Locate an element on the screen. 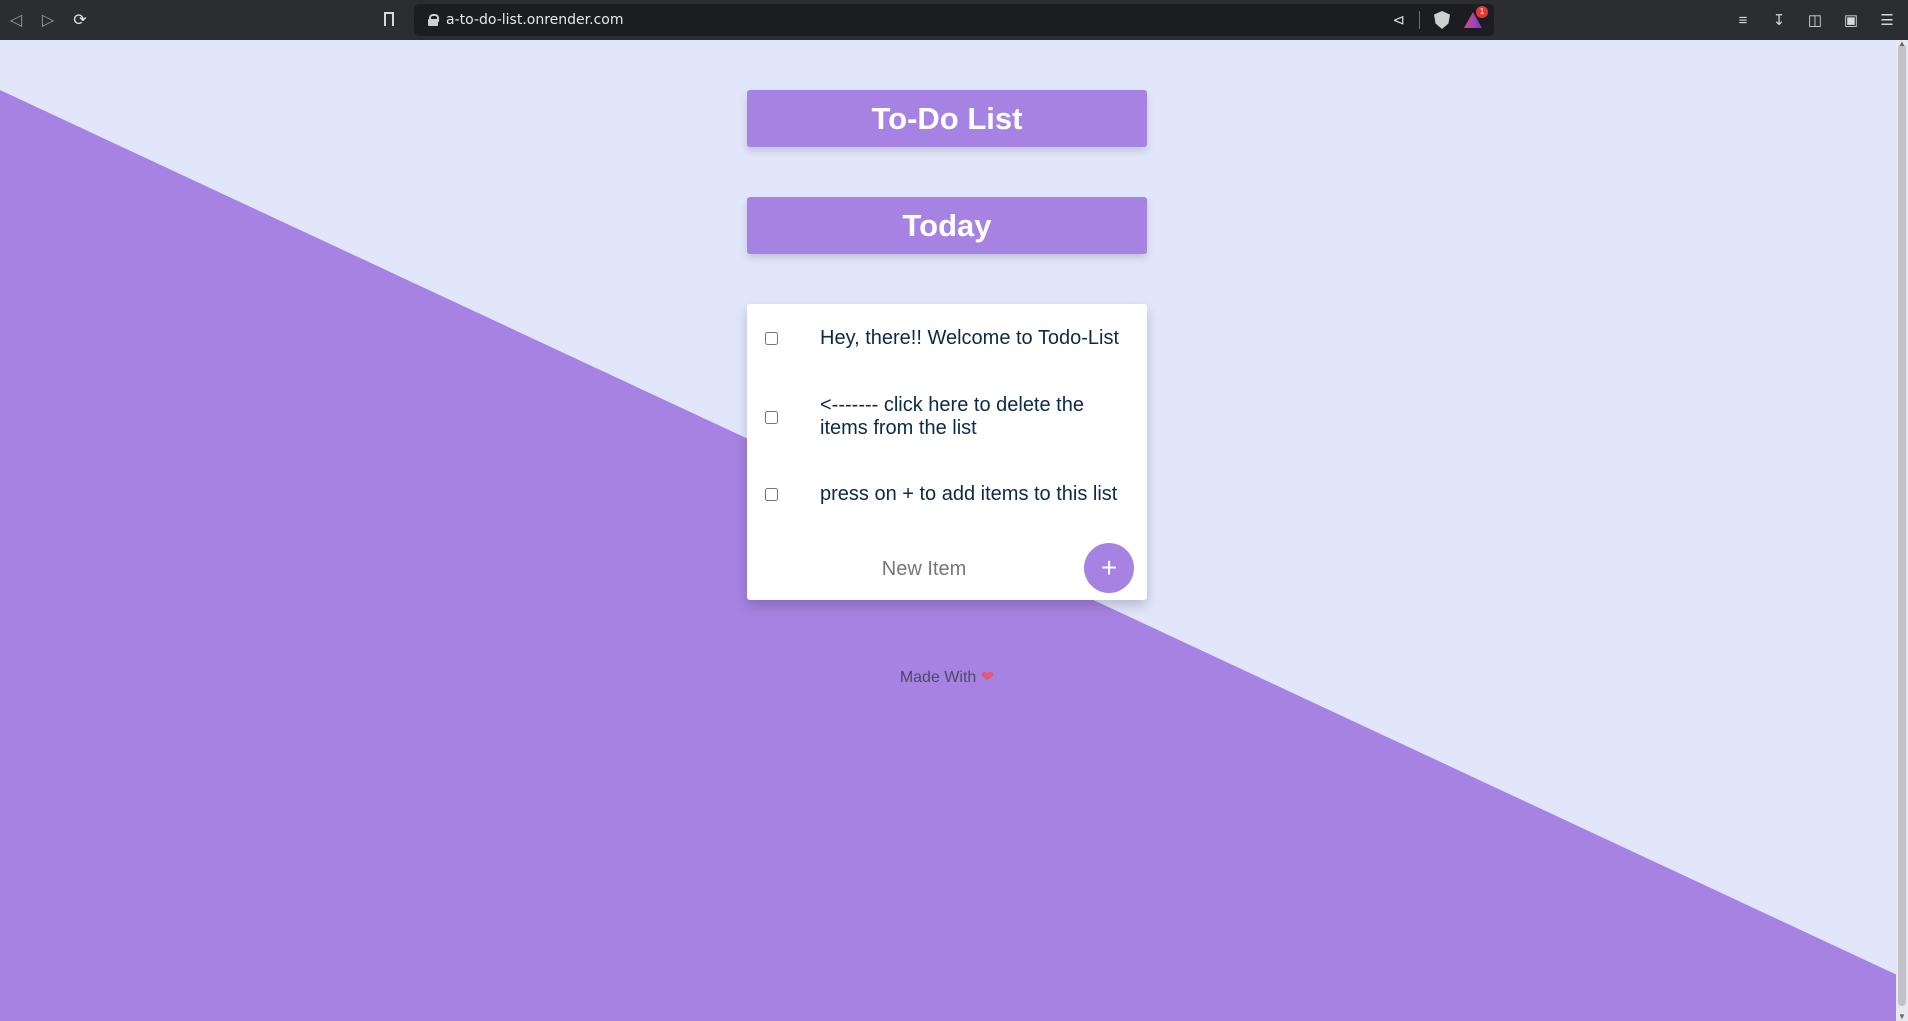  new-item-input is located at coordinates (924, 569).